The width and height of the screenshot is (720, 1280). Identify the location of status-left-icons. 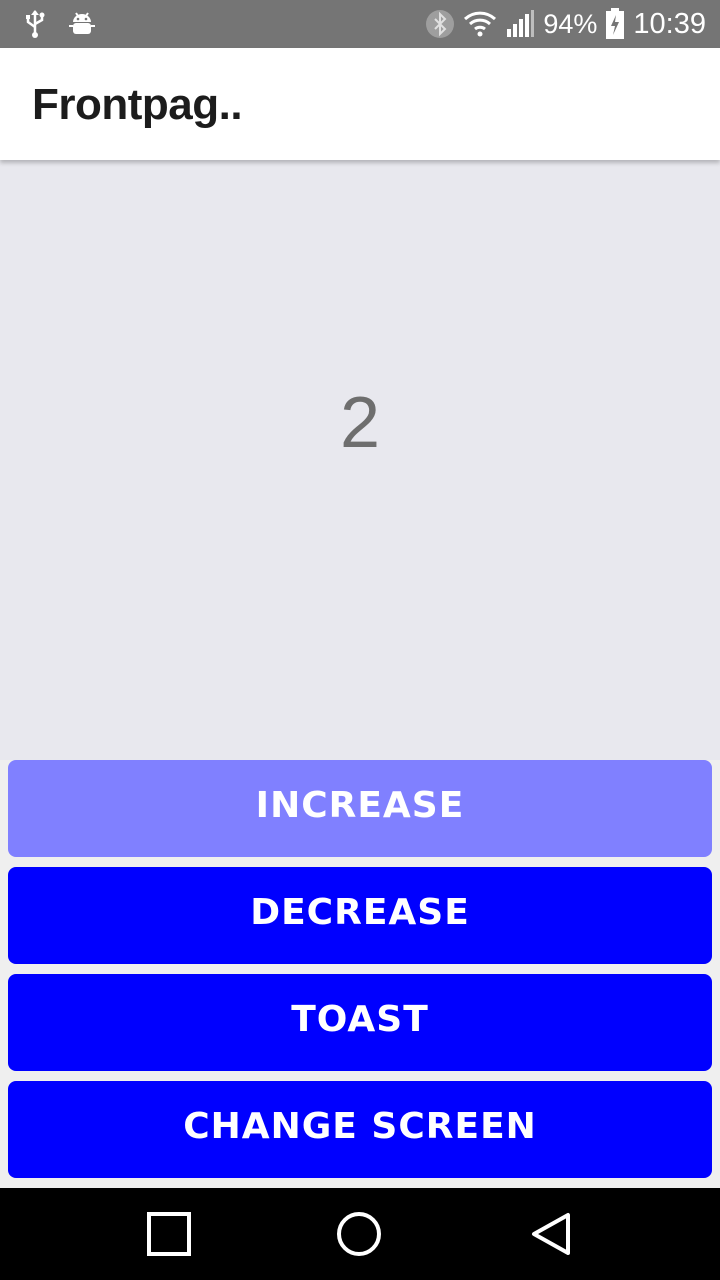
(60, 24).